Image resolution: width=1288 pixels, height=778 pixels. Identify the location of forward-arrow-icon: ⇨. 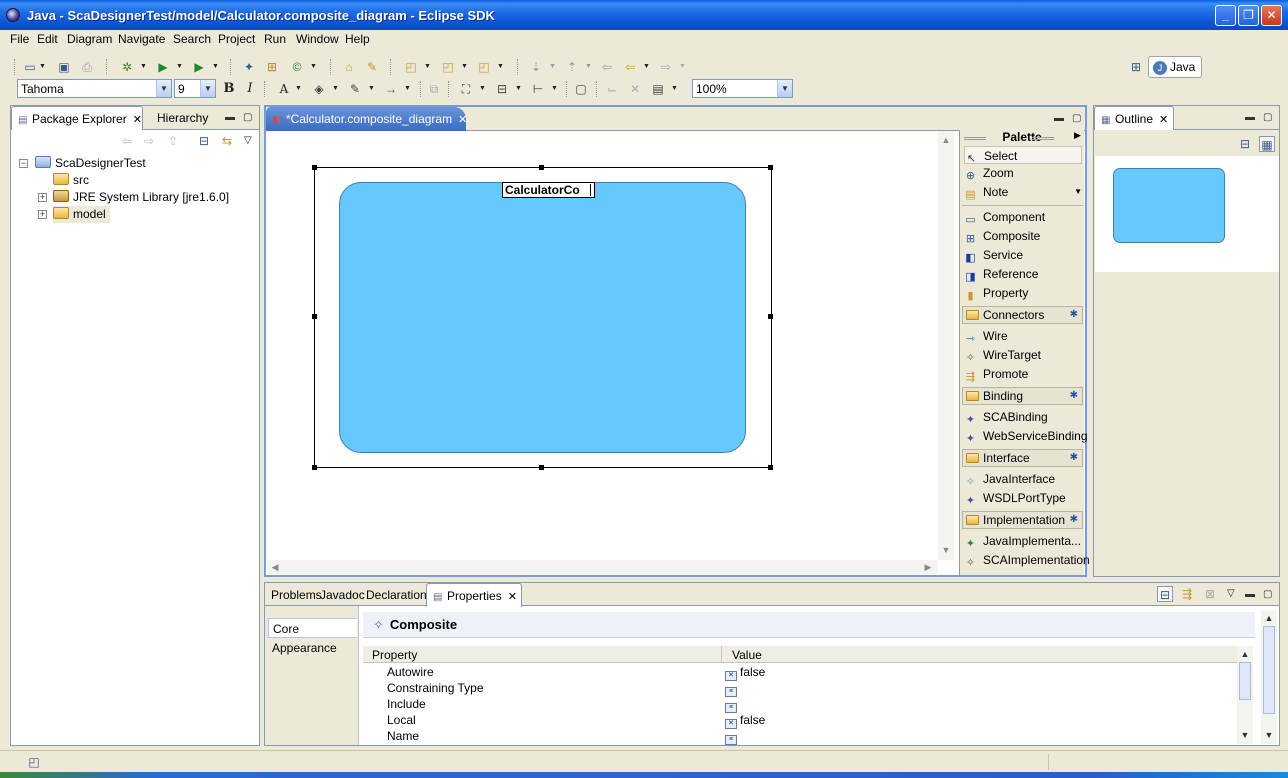
(149, 141).